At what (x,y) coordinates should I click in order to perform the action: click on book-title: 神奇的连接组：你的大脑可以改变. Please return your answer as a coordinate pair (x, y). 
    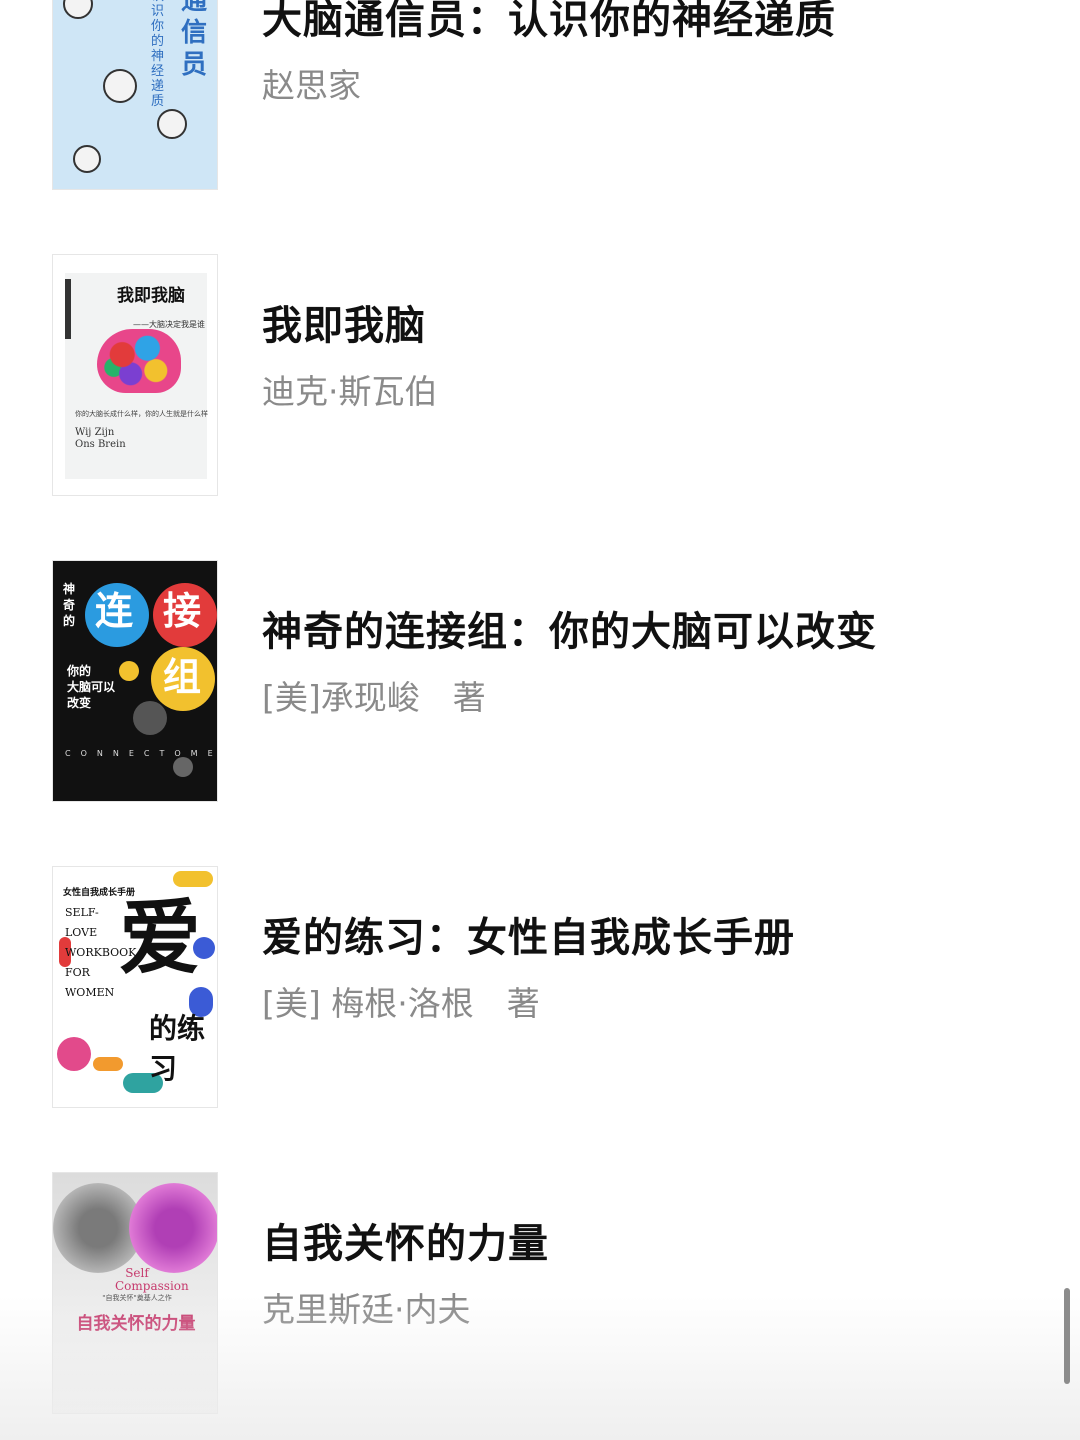
    Looking at the image, I should click on (652, 632).